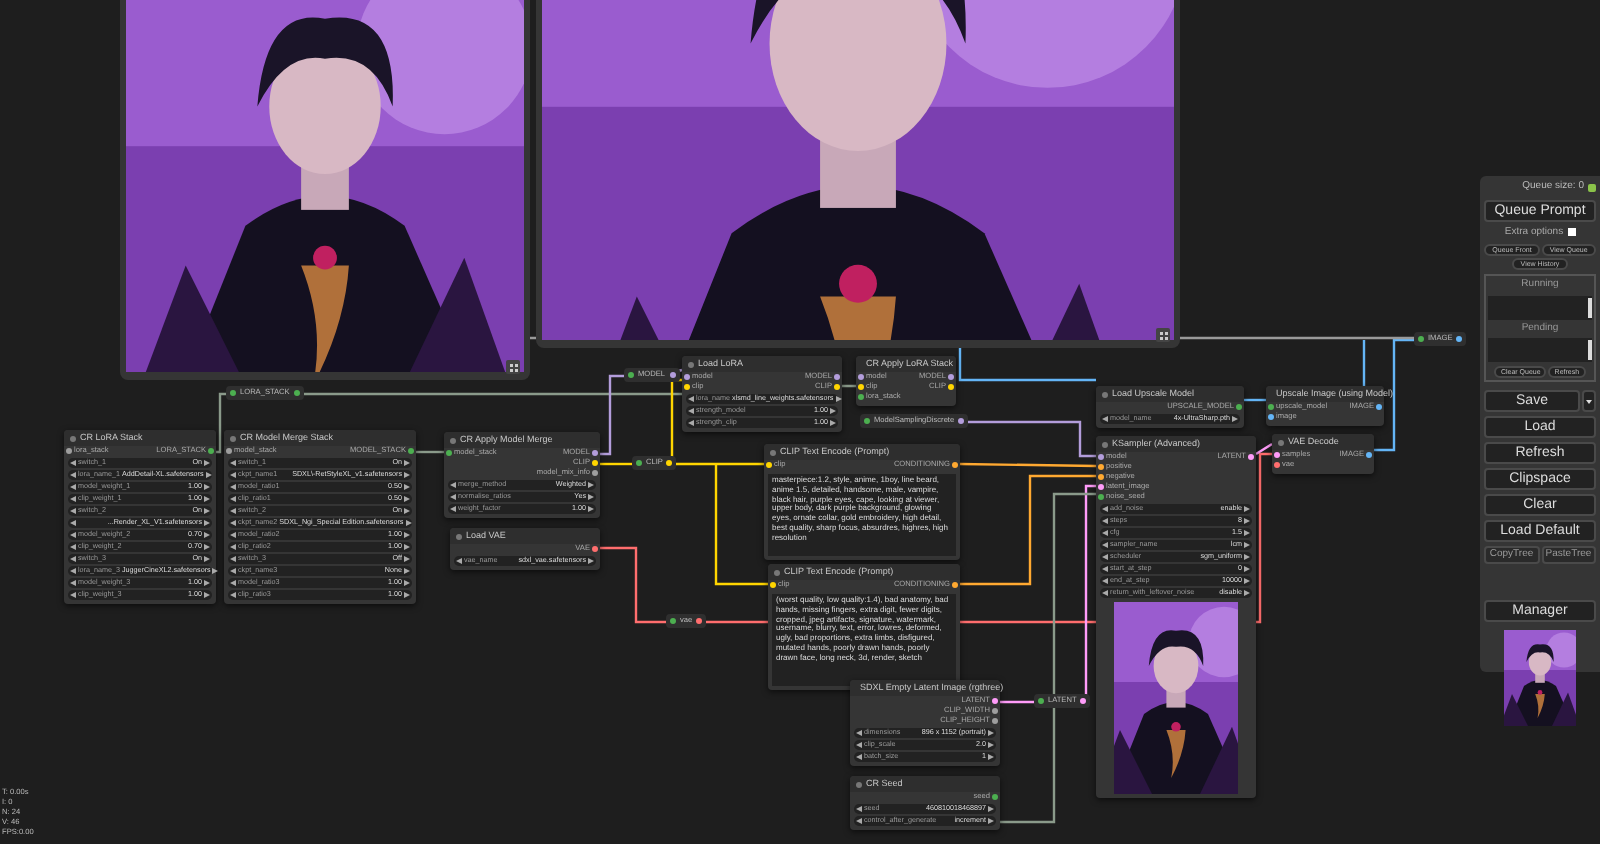 The height and width of the screenshot is (844, 1600). I want to click on status-icon, so click(1592, 187).